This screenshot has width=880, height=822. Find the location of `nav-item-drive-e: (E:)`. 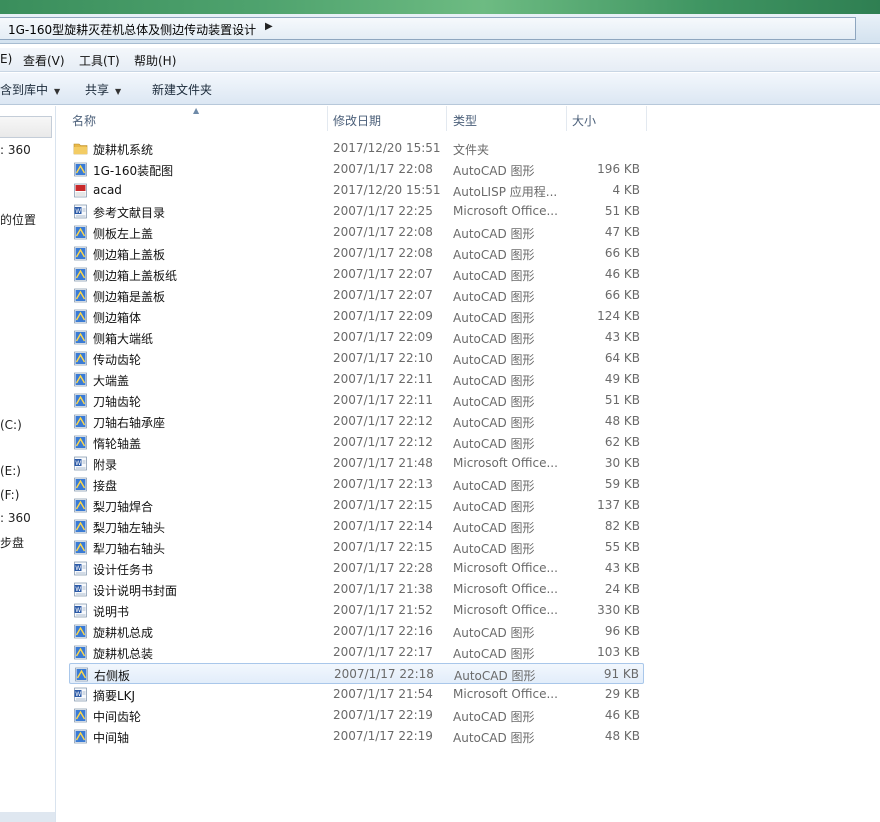

nav-item-drive-e: (E:) is located at coordinates (10, 471).